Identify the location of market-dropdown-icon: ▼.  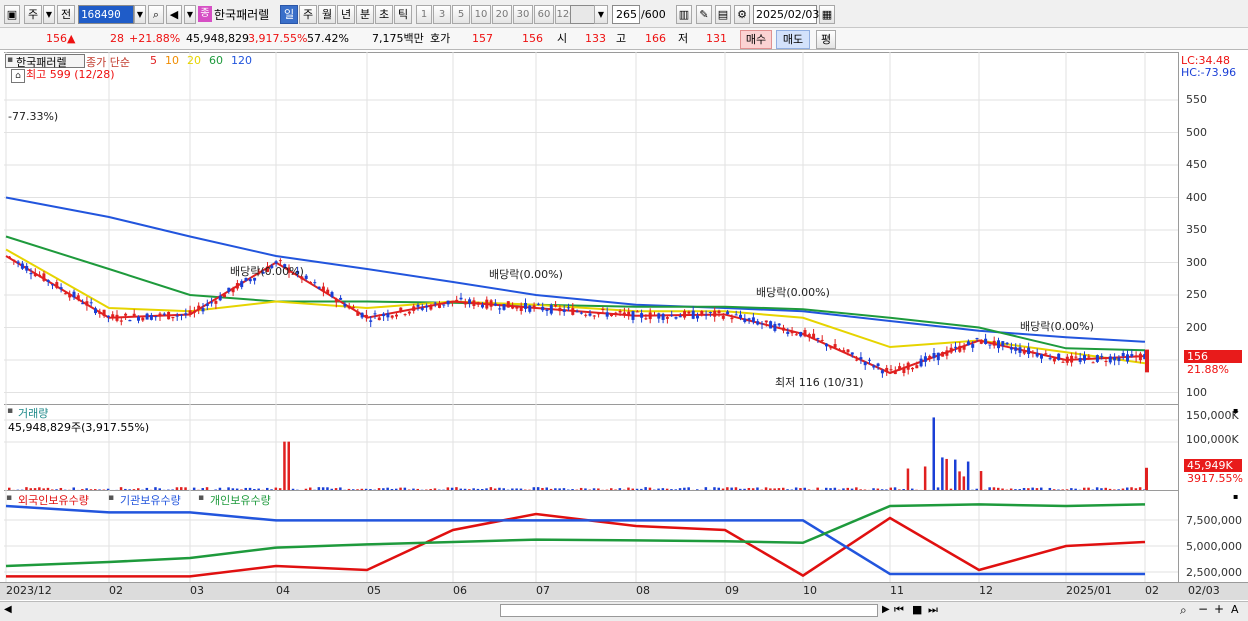
(49, 14).